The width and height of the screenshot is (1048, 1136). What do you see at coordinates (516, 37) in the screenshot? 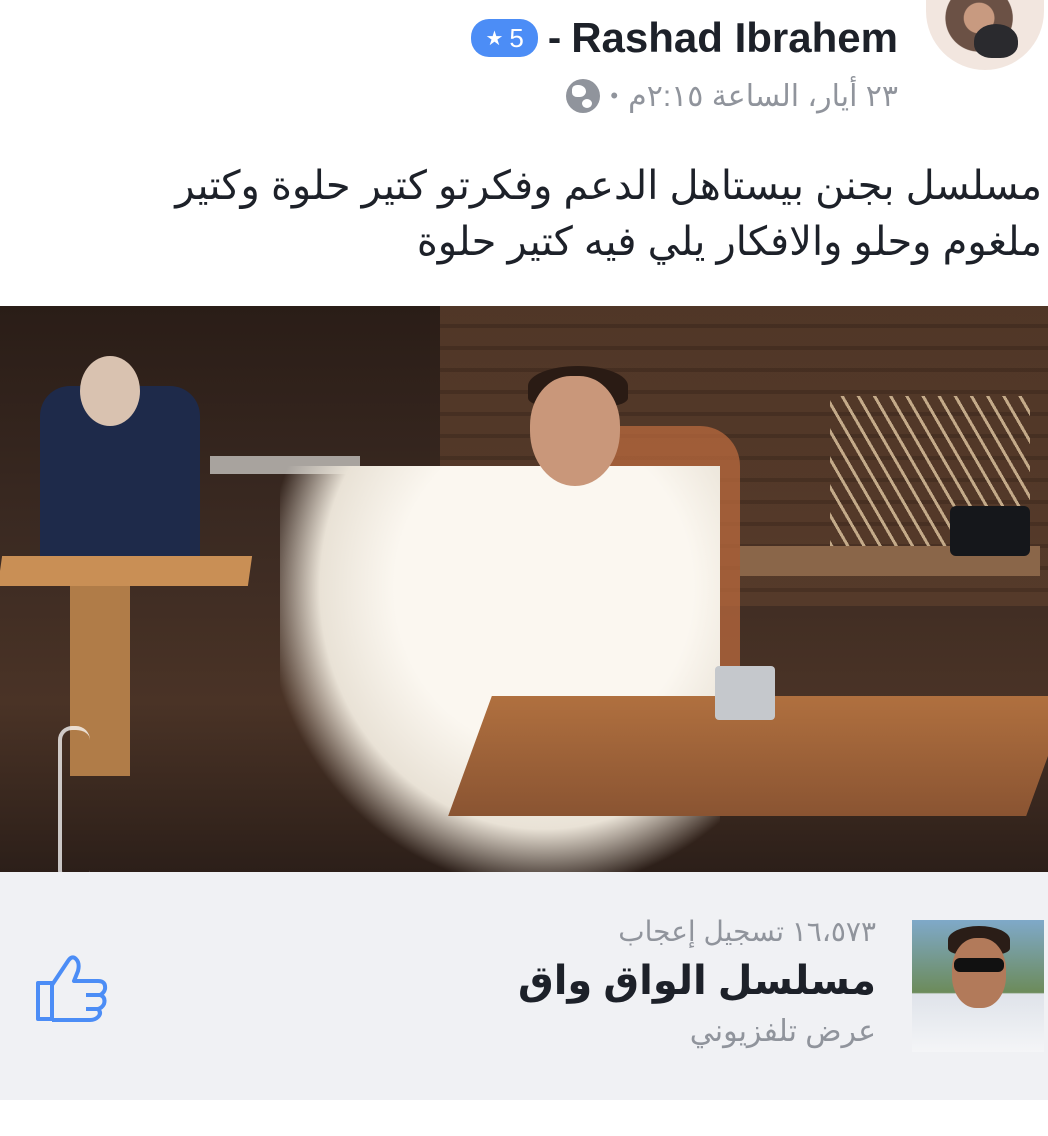
I see `badge-count: 5` at bounding box center [516, 37].